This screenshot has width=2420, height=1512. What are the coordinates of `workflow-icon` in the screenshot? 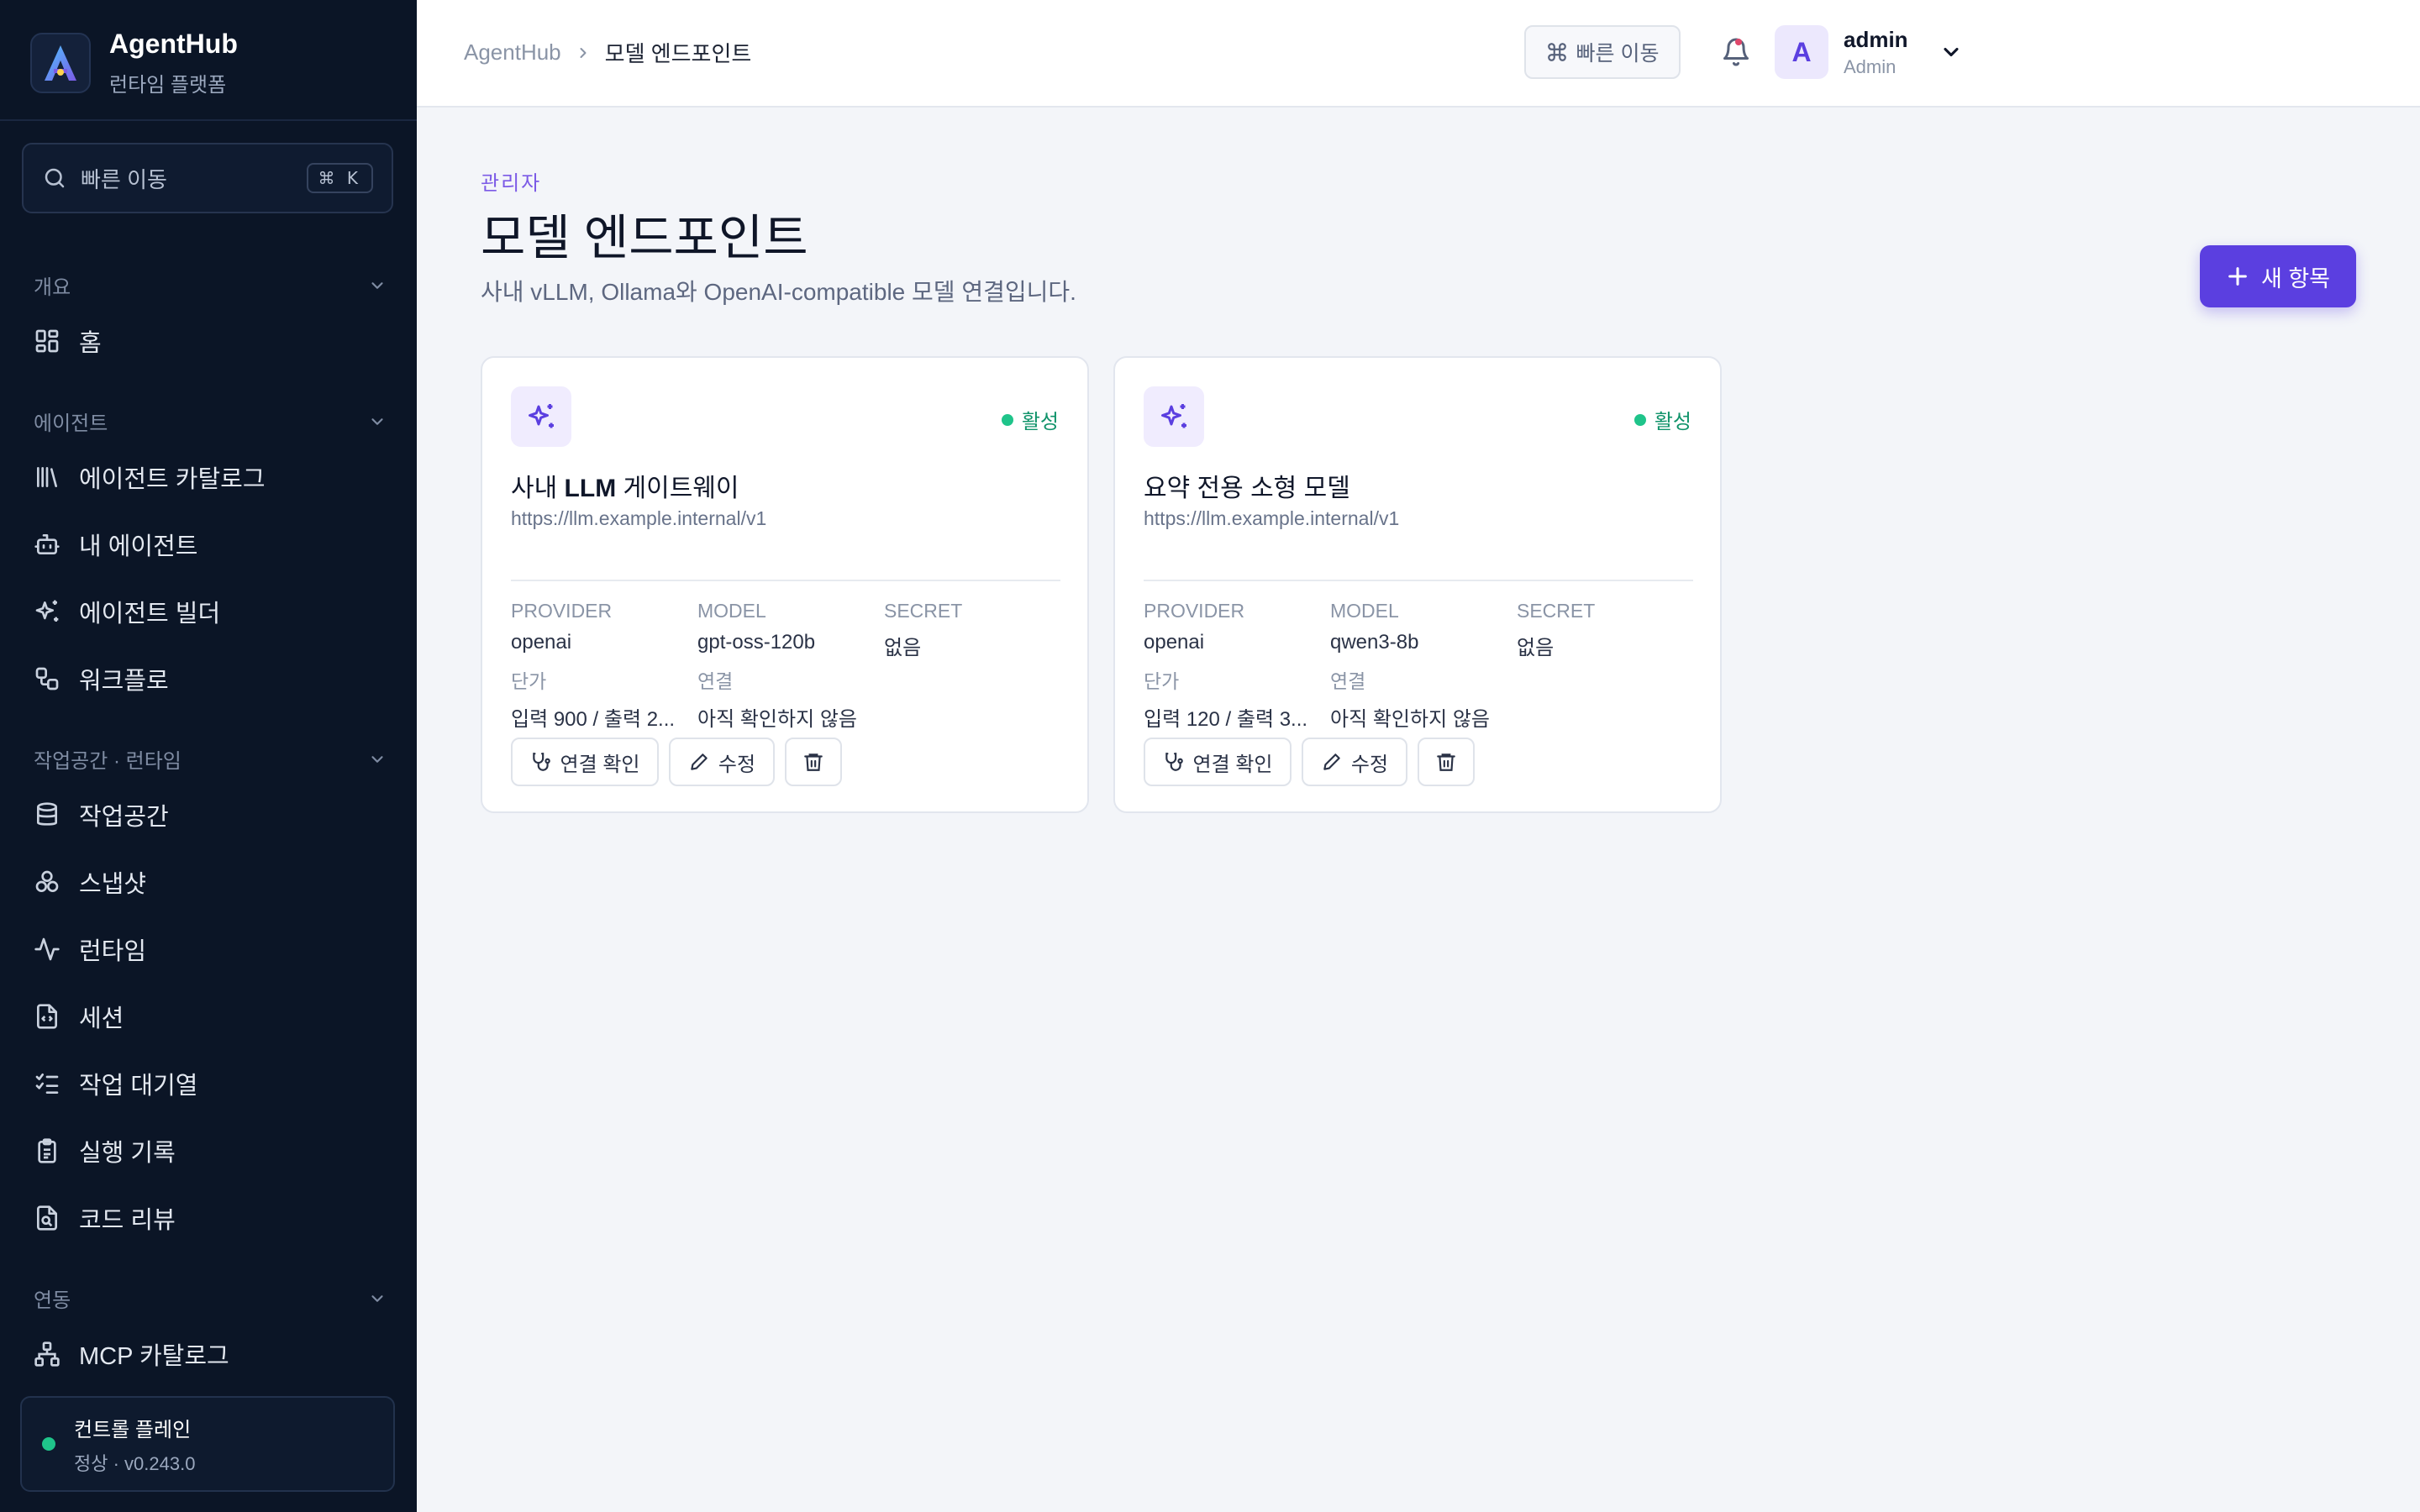 It's located at (47, 678).